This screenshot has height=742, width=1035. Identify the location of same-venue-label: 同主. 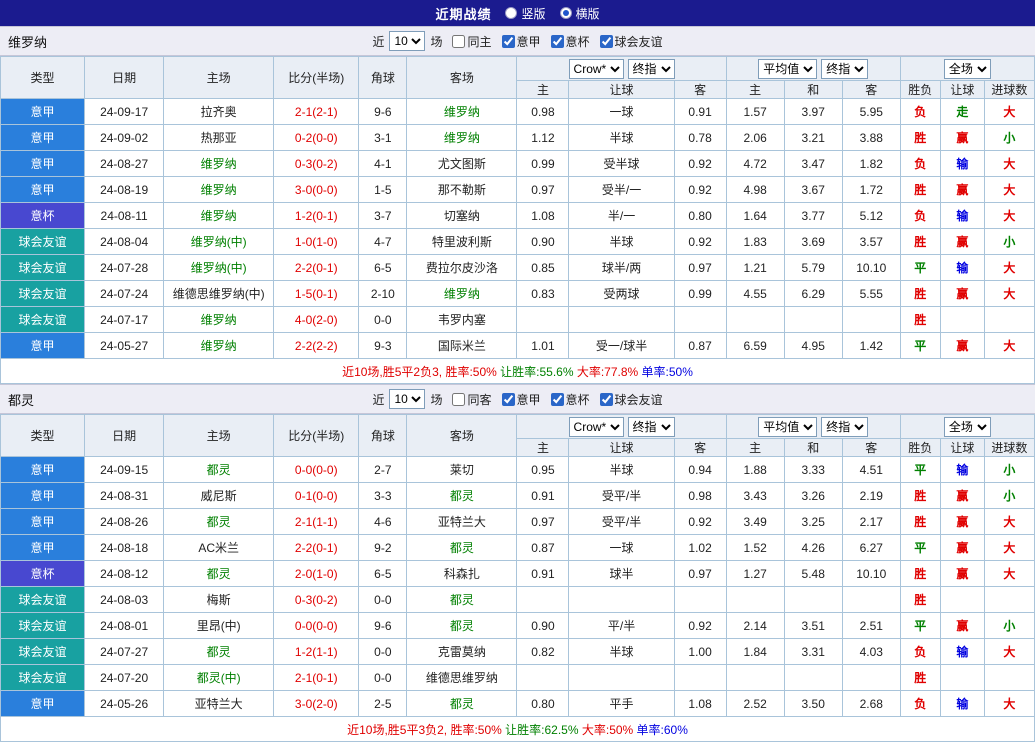
(479, 41).